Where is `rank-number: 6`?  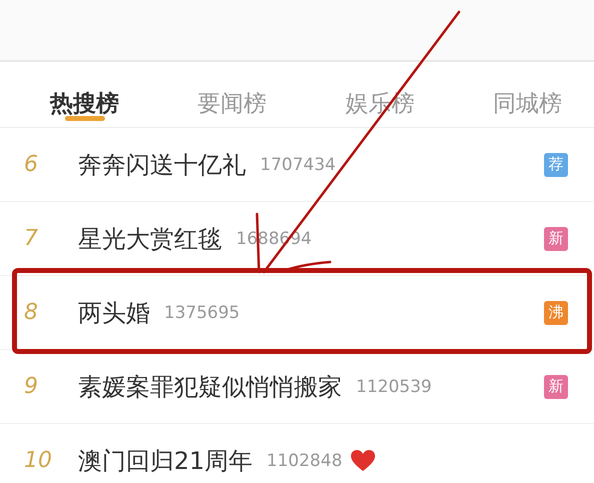
rank-number: 6 is located at coordinates (31, 164).